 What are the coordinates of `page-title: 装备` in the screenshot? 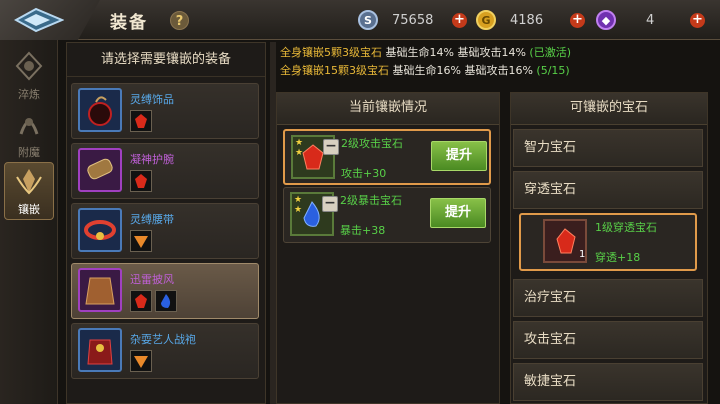 It's located at (129, 23).